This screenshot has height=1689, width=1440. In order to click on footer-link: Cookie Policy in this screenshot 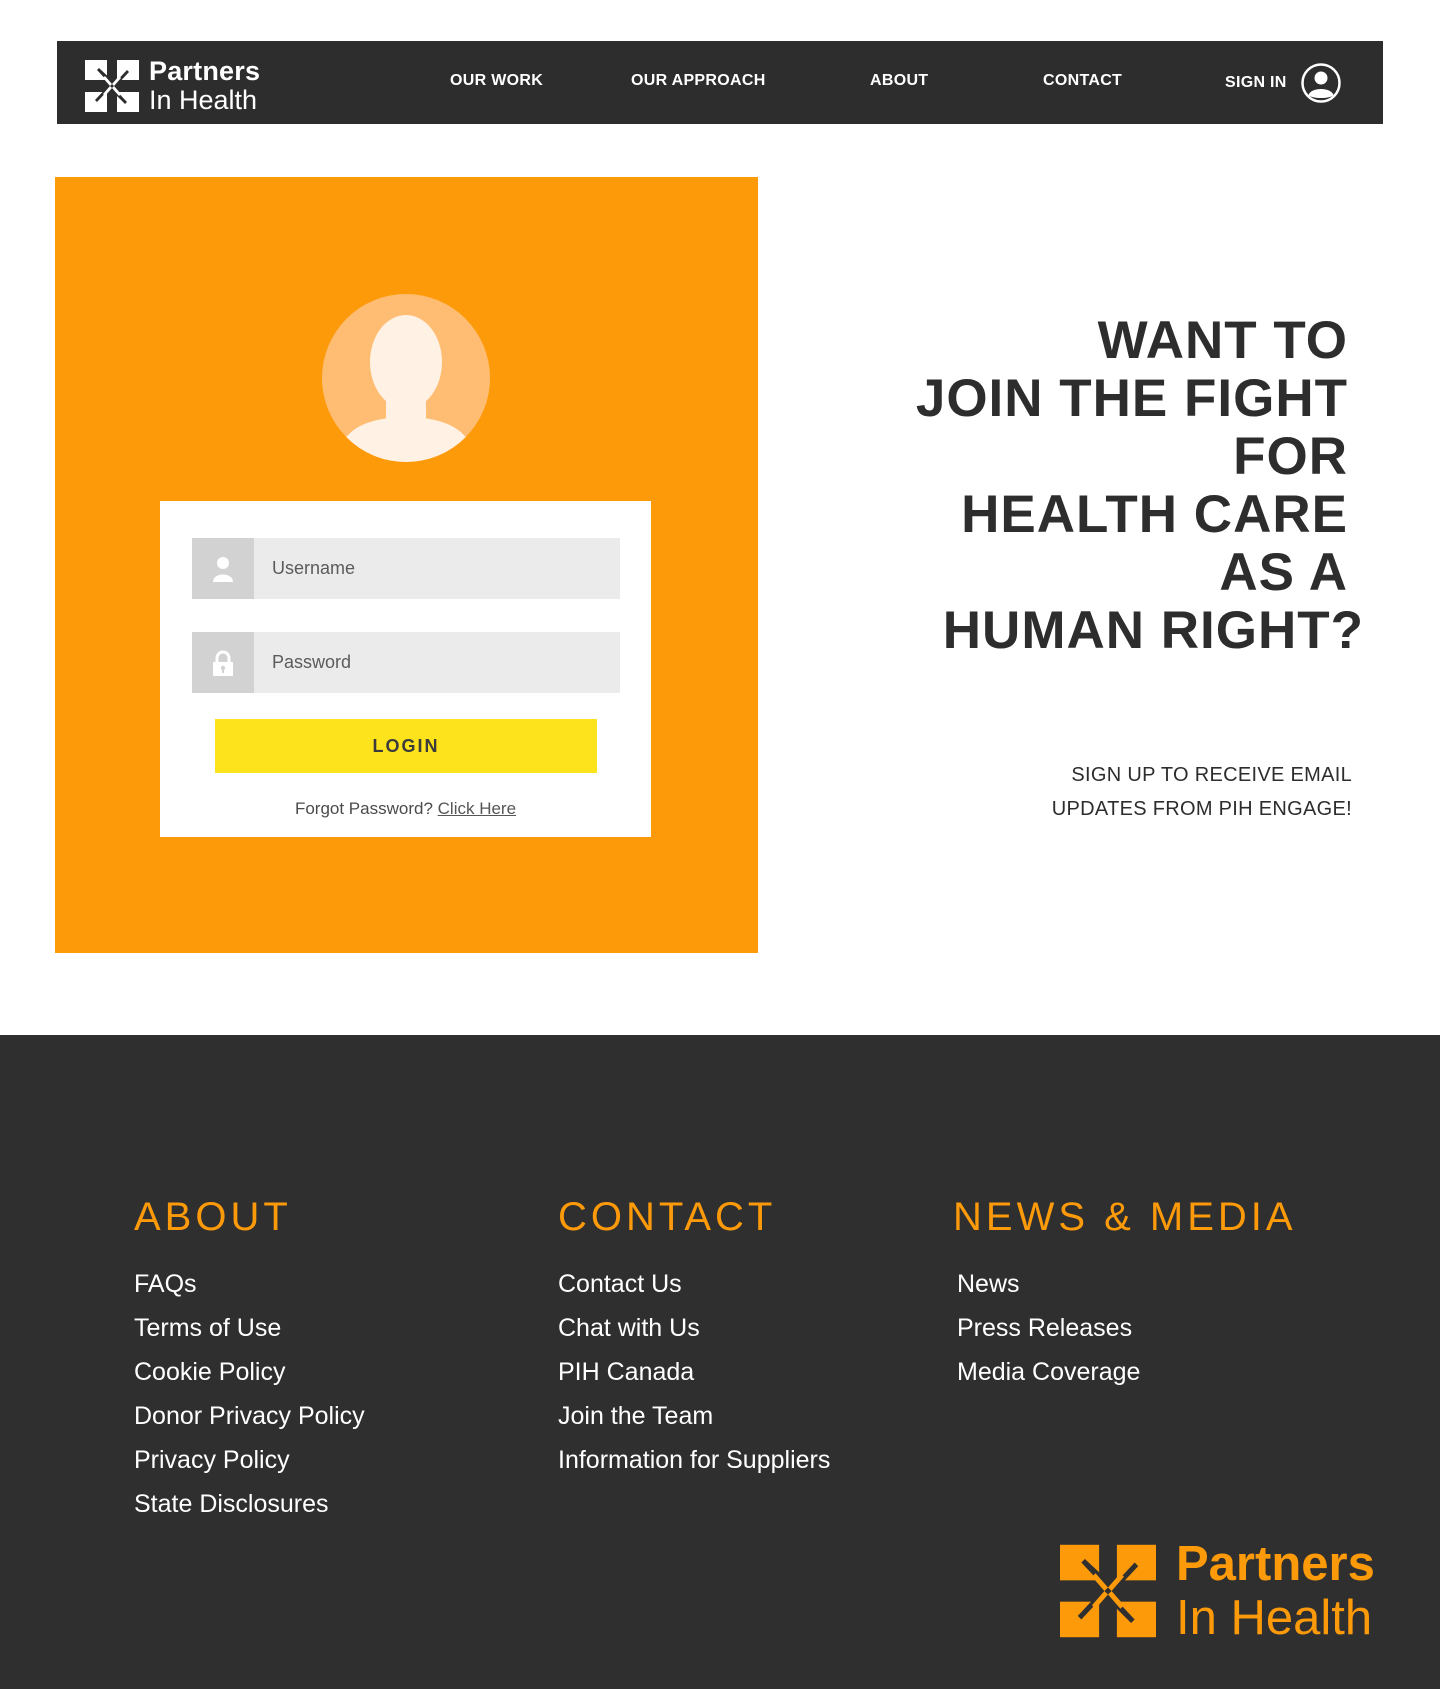, I will do `click(249, 1372)`.